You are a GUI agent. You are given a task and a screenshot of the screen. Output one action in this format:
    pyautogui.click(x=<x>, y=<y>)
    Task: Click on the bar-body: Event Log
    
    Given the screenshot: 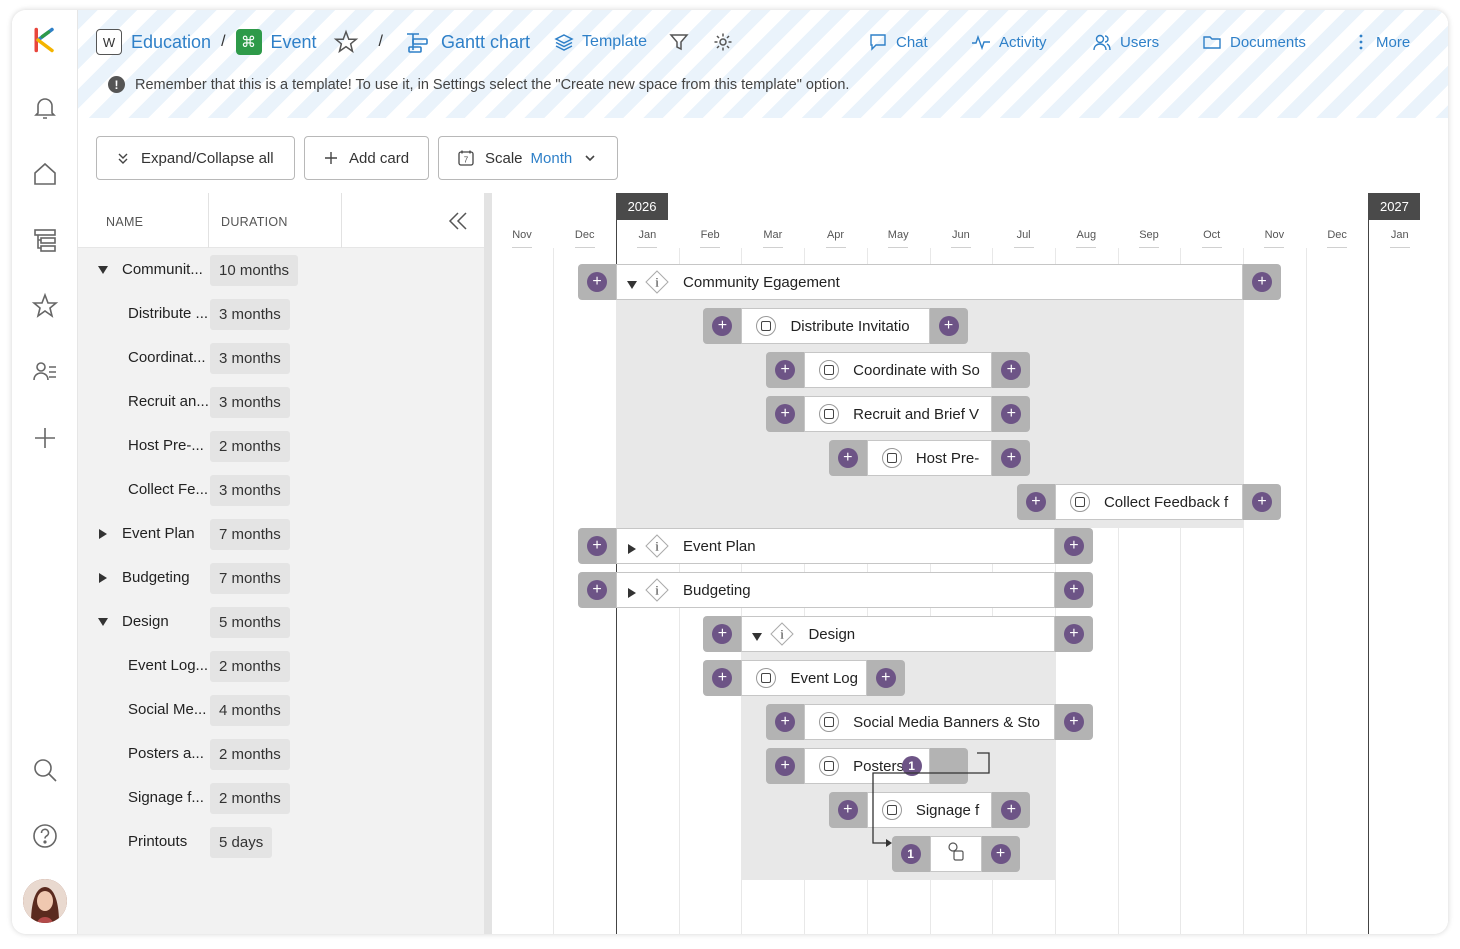 What is the action you would take?
    pyautogui.click(x=804, y=678)
    